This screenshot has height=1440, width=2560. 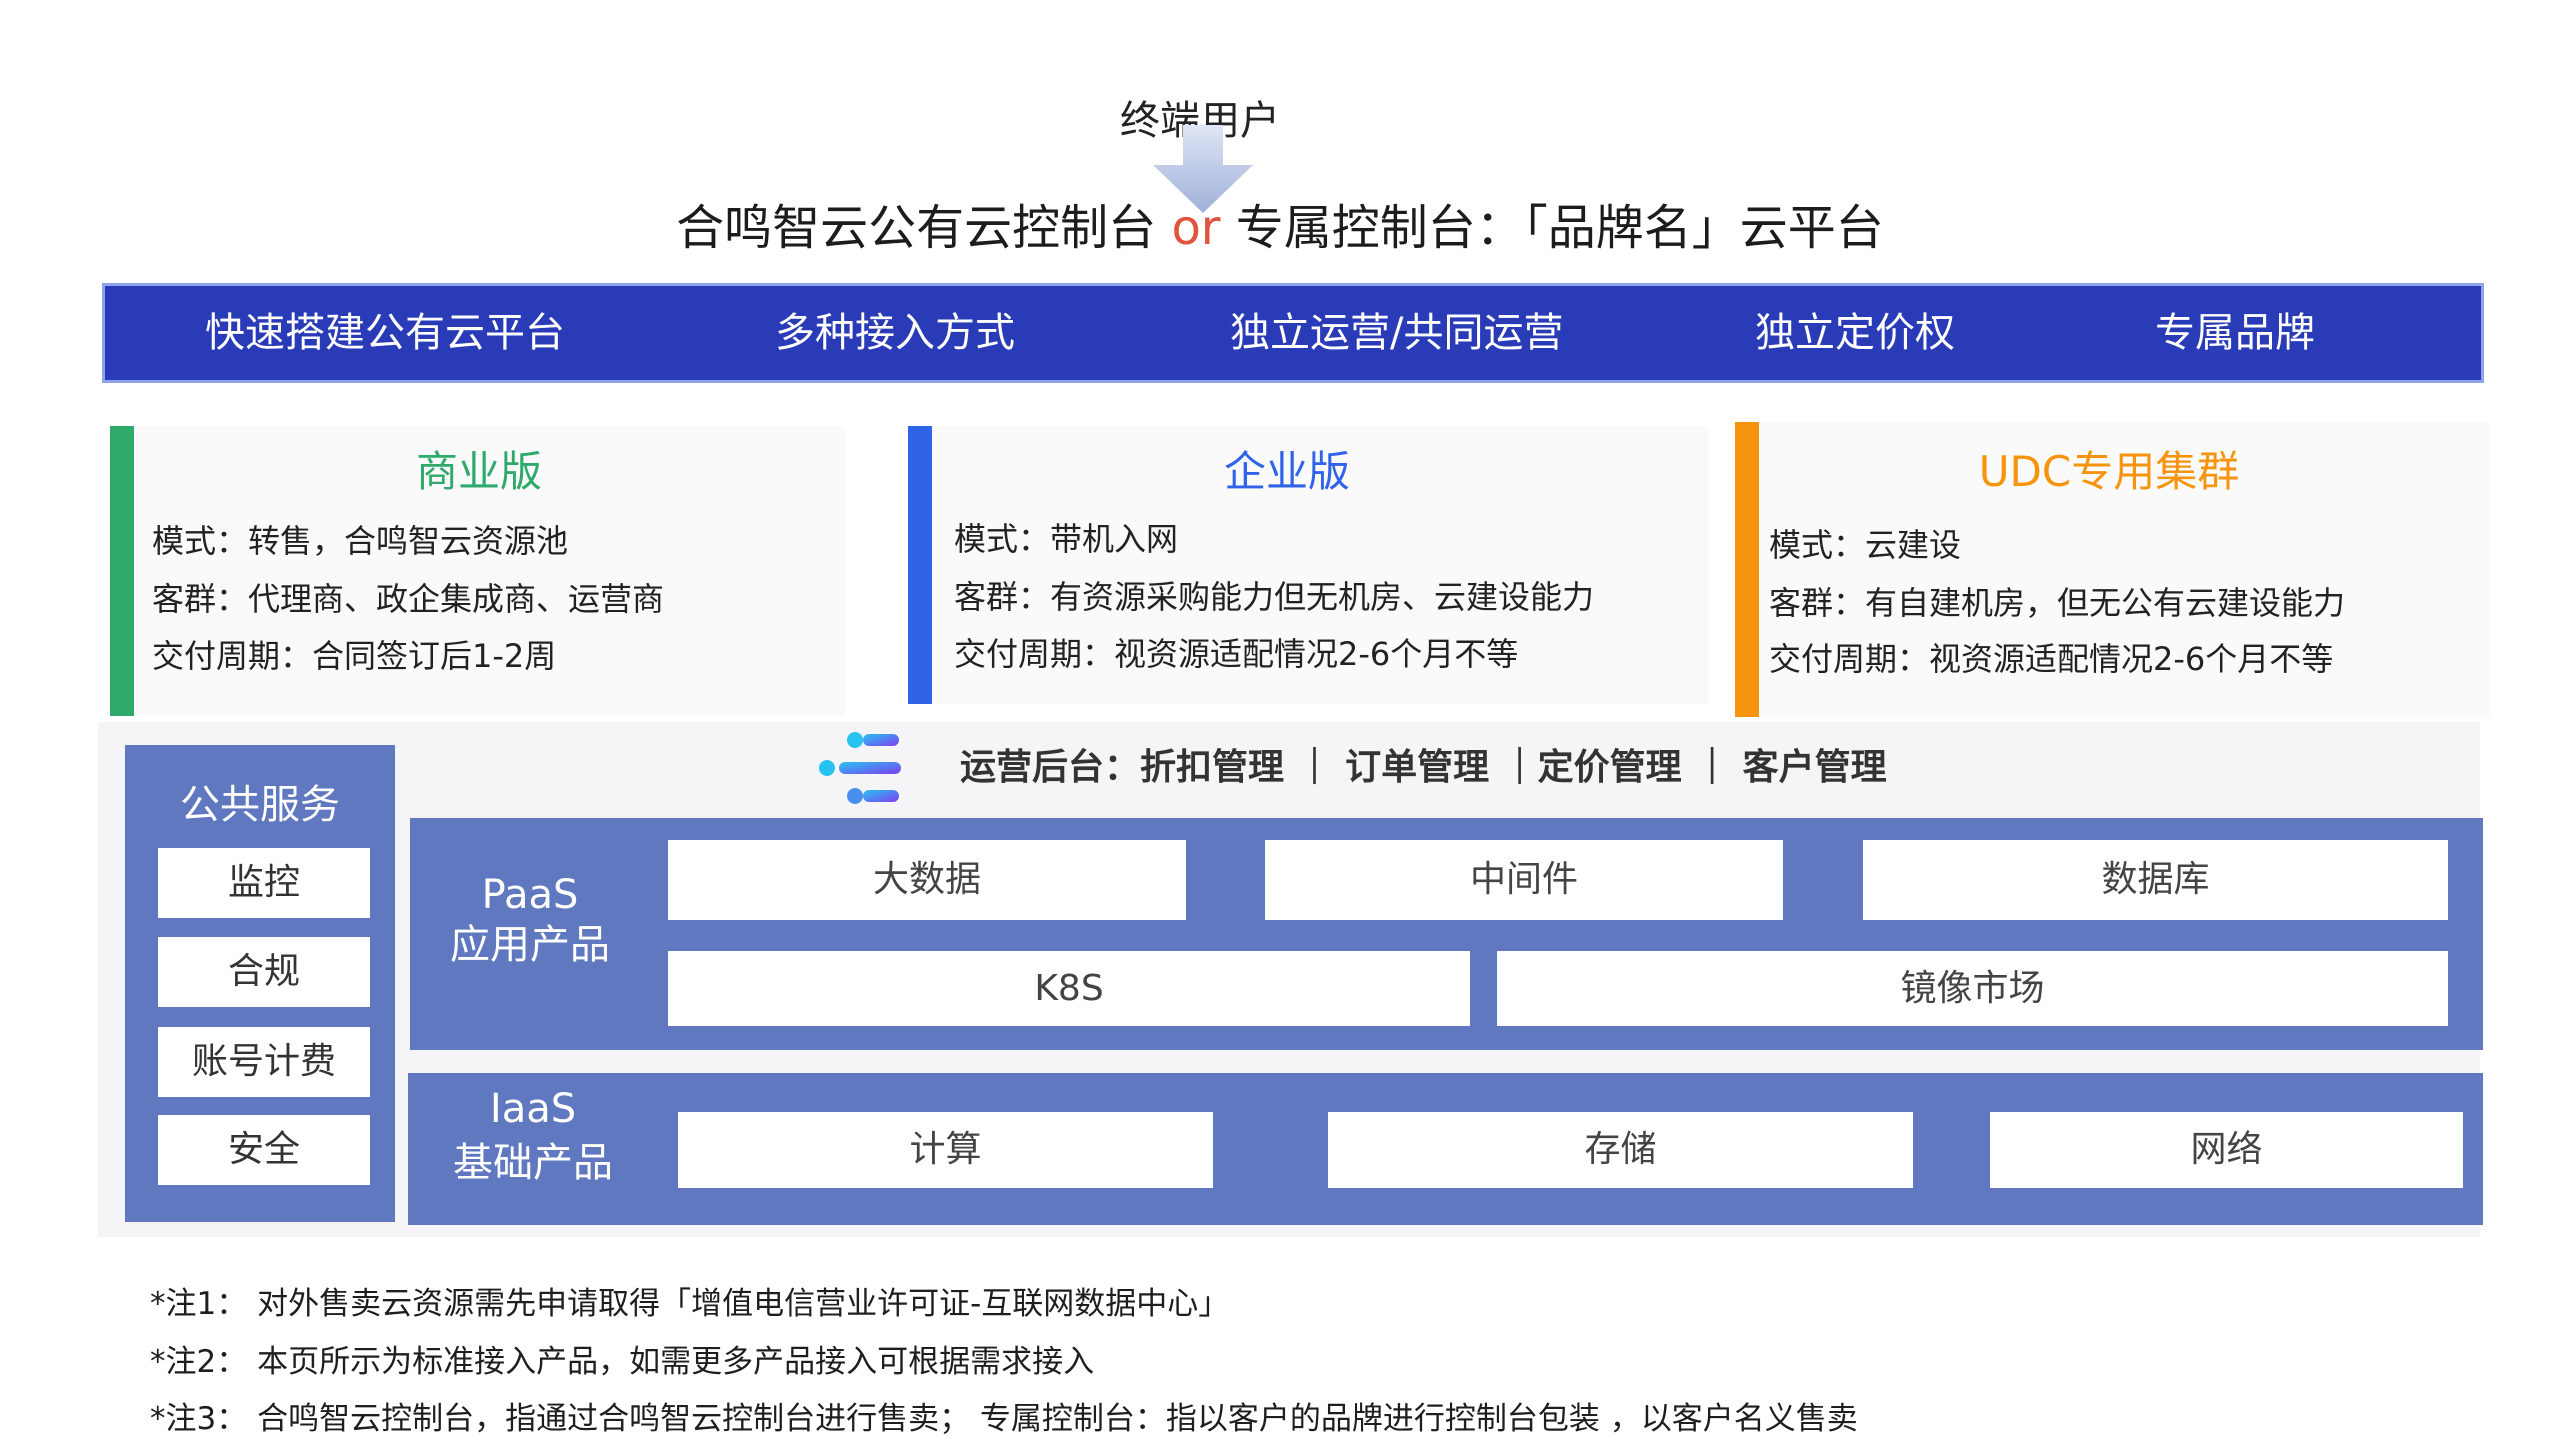 I want to click on iaas-label-line1: IaaS, so click(x=533, y=1109).